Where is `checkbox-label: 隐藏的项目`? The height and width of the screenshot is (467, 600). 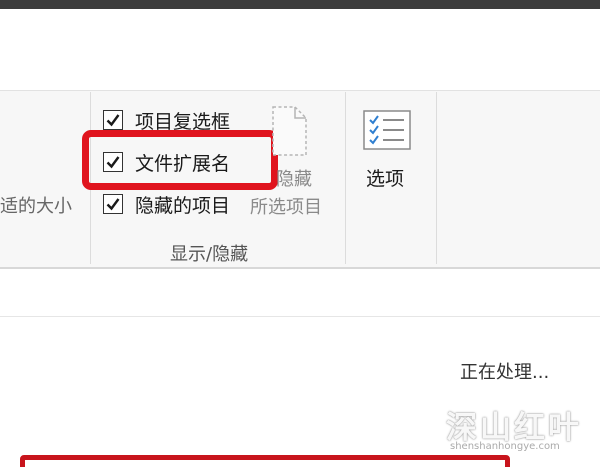
checkbox-label: 隐藏的项目 is located at coordinates (183, 205).